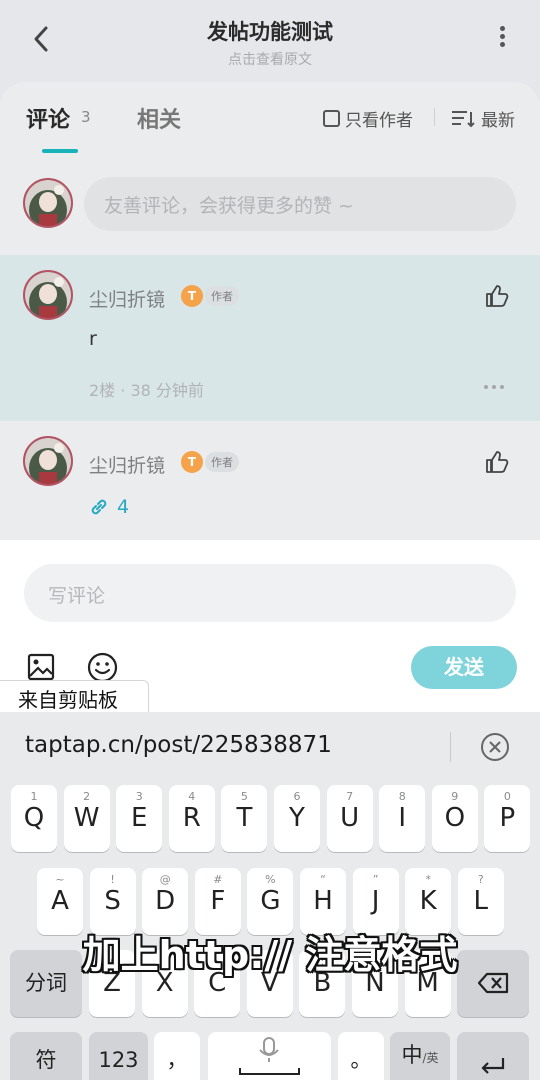  I want to click on more-options-icon, so click(502, 39).